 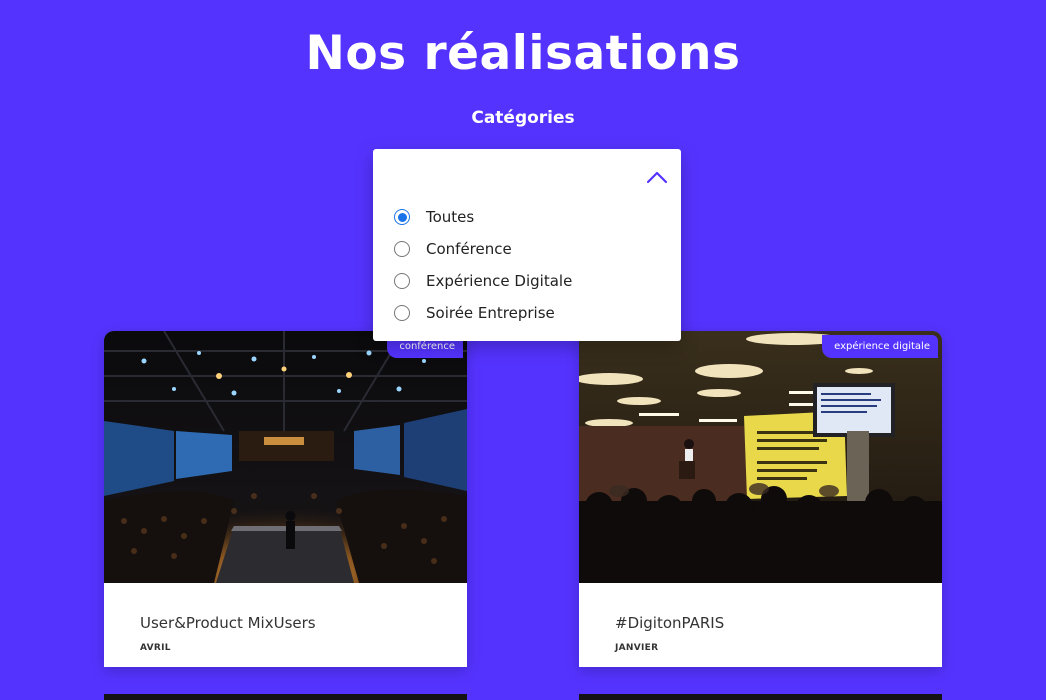 I want to click on option-label: Toutes, so click(x=450, y=217).